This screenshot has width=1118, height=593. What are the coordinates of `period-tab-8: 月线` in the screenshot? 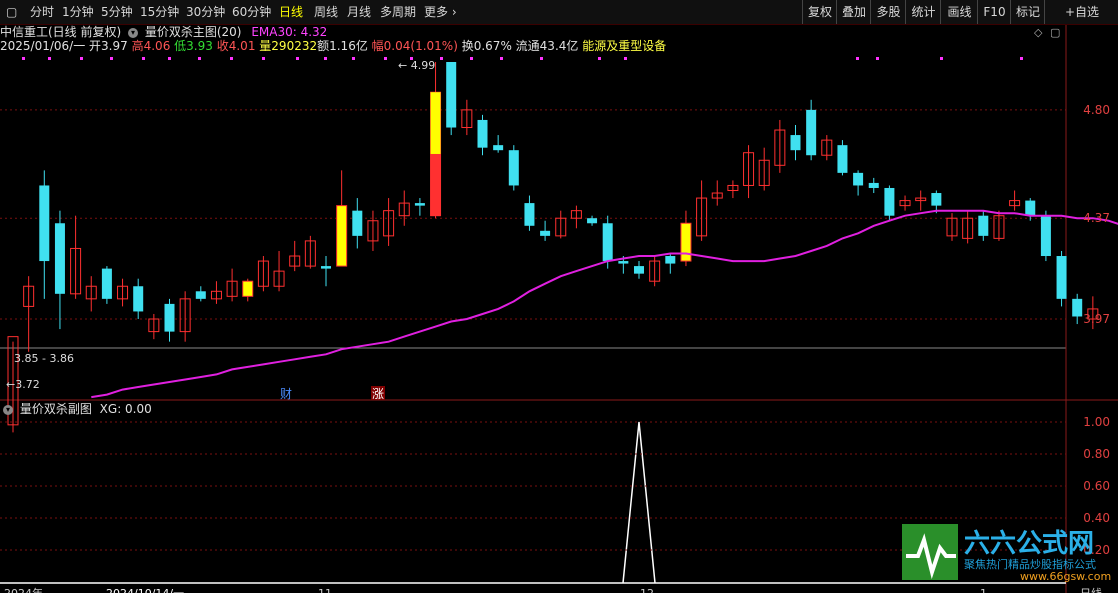 It's located at (359, 12).